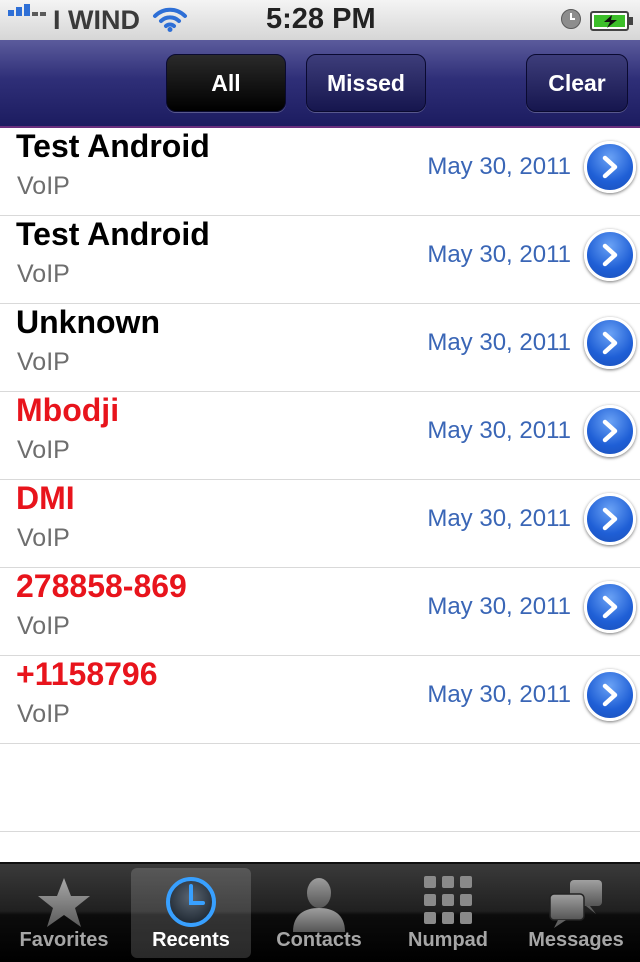 This screenshot has width=640, height=962. What do you see at coordinates (366, 83) in the screenshot?
I see `segment-missed-button: Missed` at bounding box center [366, 83].